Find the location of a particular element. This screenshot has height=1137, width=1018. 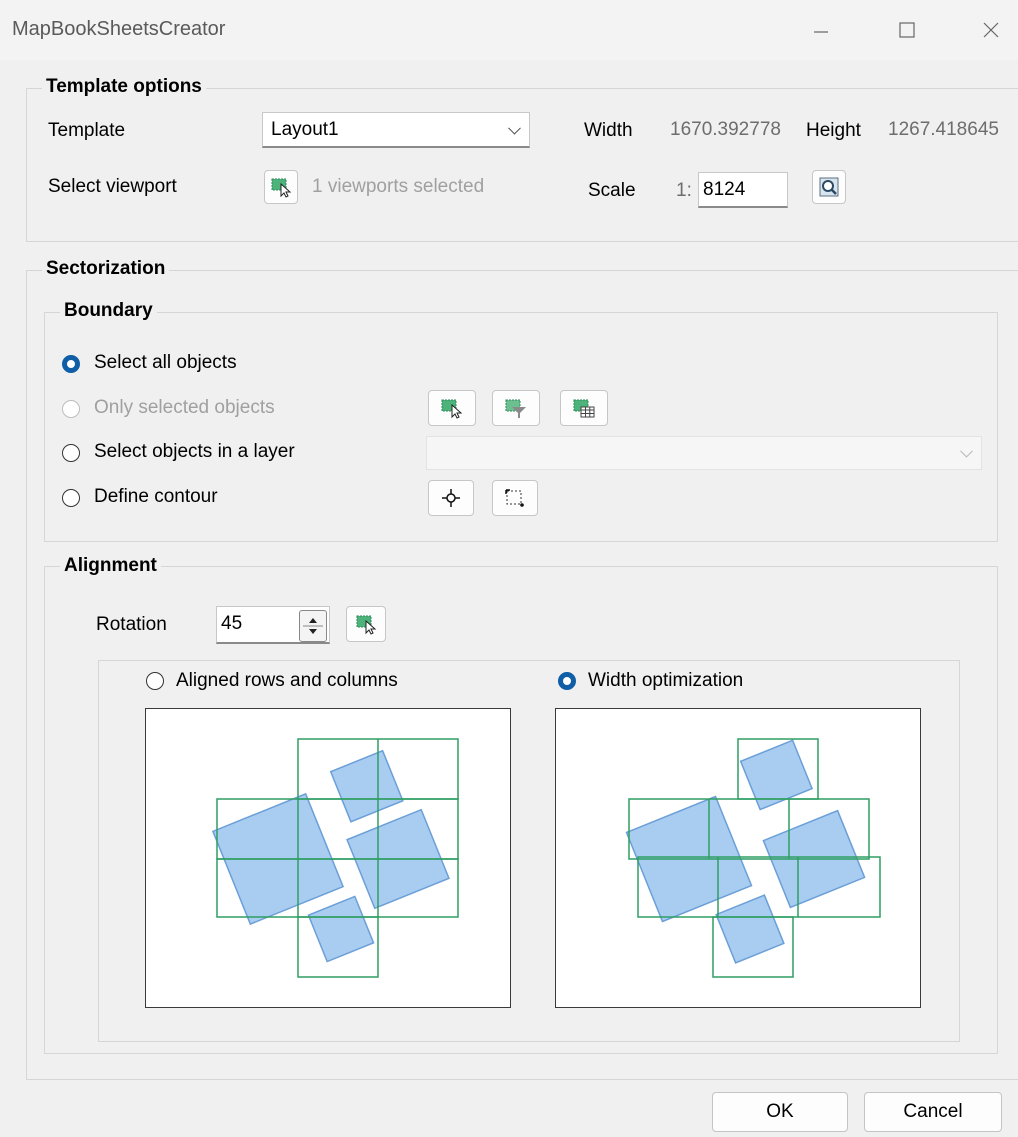

maximize-icon is located at coordinates (907, 30).